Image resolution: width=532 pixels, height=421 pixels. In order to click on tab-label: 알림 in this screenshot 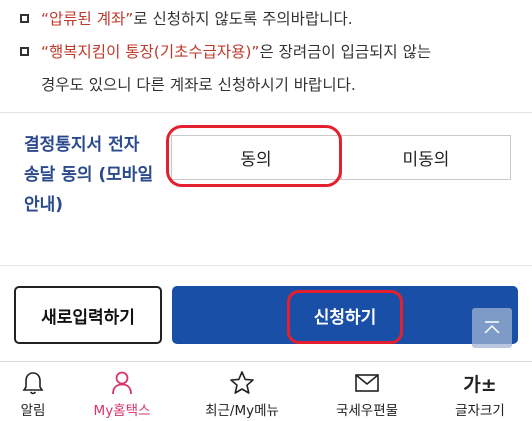, I will do `click(33, 411)`.